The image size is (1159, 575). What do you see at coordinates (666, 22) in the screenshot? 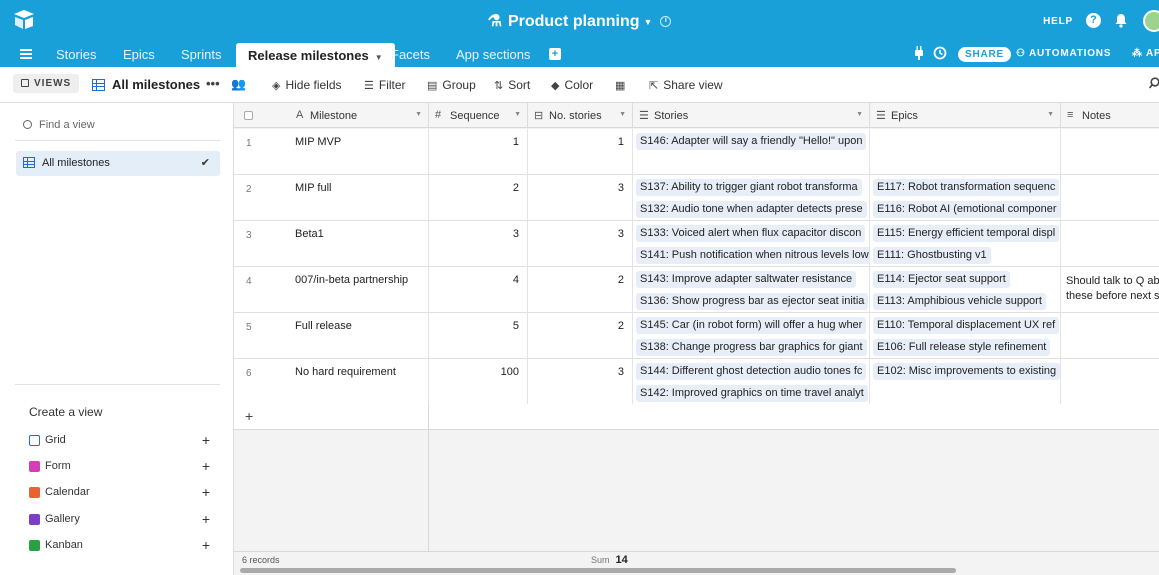
I see `info-icon: i` at bounding box center [666, 22].